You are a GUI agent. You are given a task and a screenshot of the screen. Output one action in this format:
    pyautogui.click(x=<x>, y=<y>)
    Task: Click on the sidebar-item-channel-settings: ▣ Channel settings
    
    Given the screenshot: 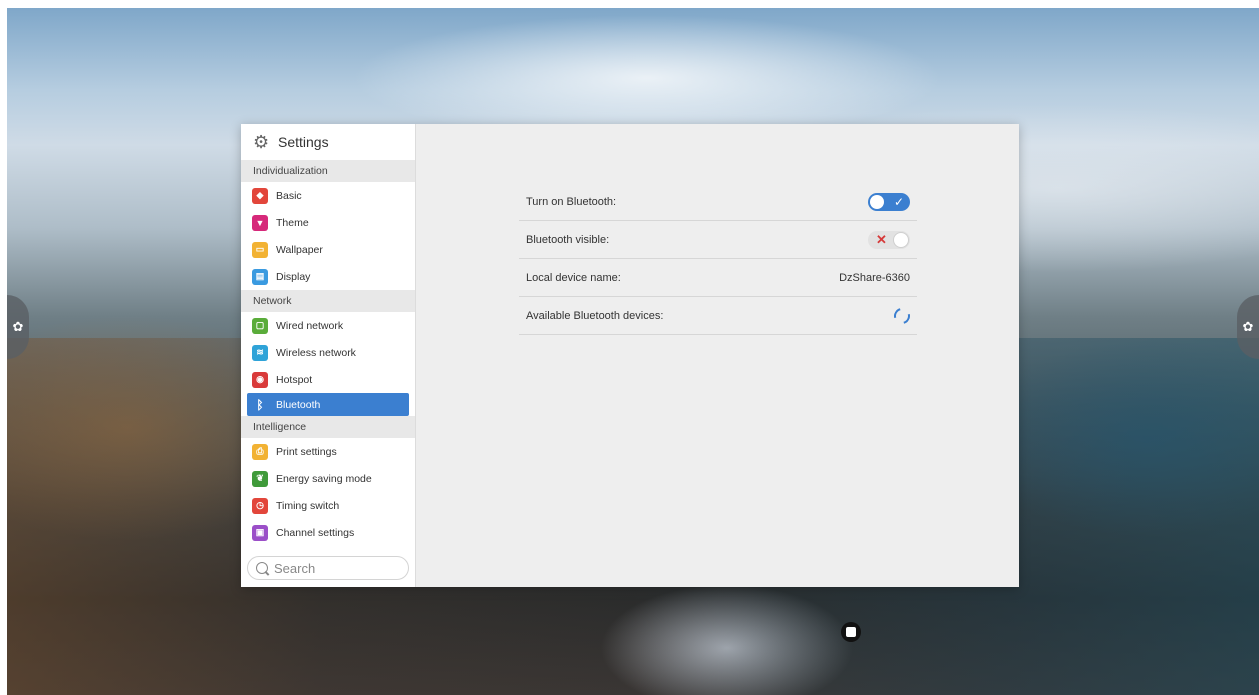 What is the action you would take?
    pyautogui.click(x=328, y=532)
    